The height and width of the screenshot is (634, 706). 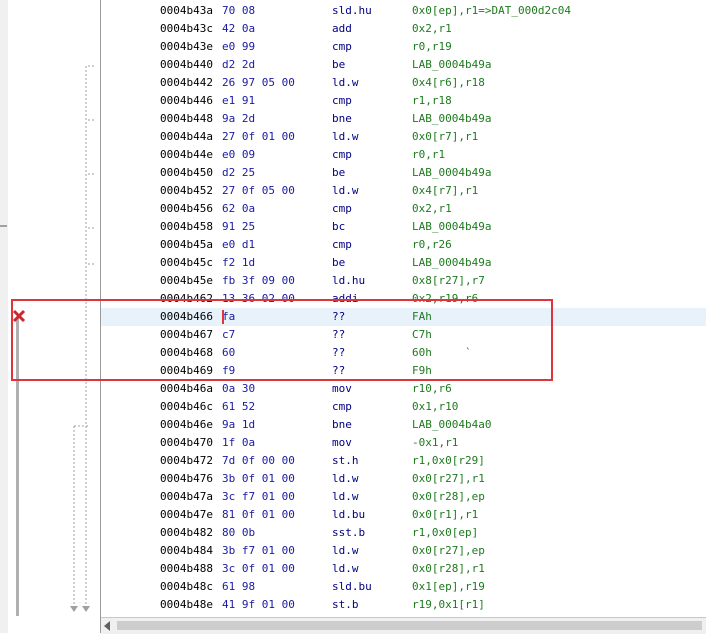 What do you see at coordinates (239, 100) in the screenshot?
I see `bytes-cell: e1 91` at bounding box center [239, 100].